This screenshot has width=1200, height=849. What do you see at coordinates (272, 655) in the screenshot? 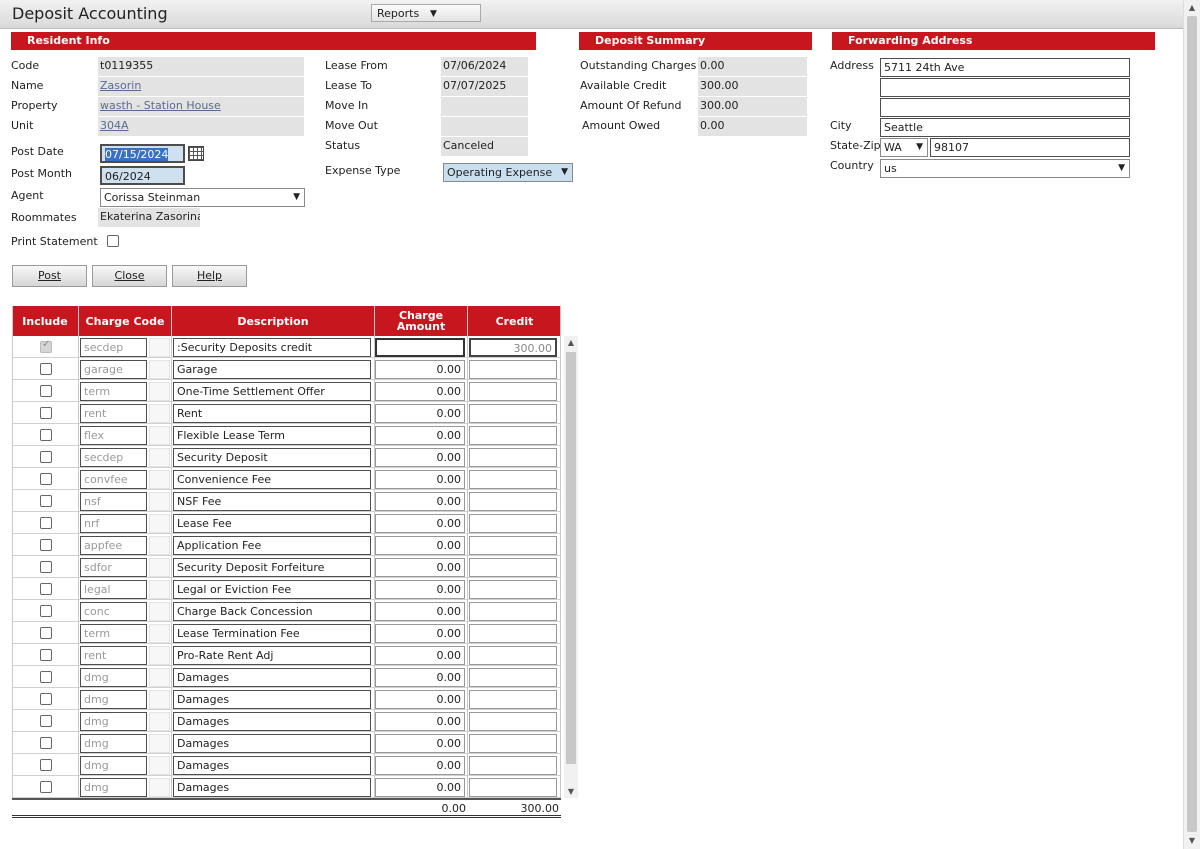
I see `description-input: Pro-Rate Rent Adj` at bounding box center [272, 655].